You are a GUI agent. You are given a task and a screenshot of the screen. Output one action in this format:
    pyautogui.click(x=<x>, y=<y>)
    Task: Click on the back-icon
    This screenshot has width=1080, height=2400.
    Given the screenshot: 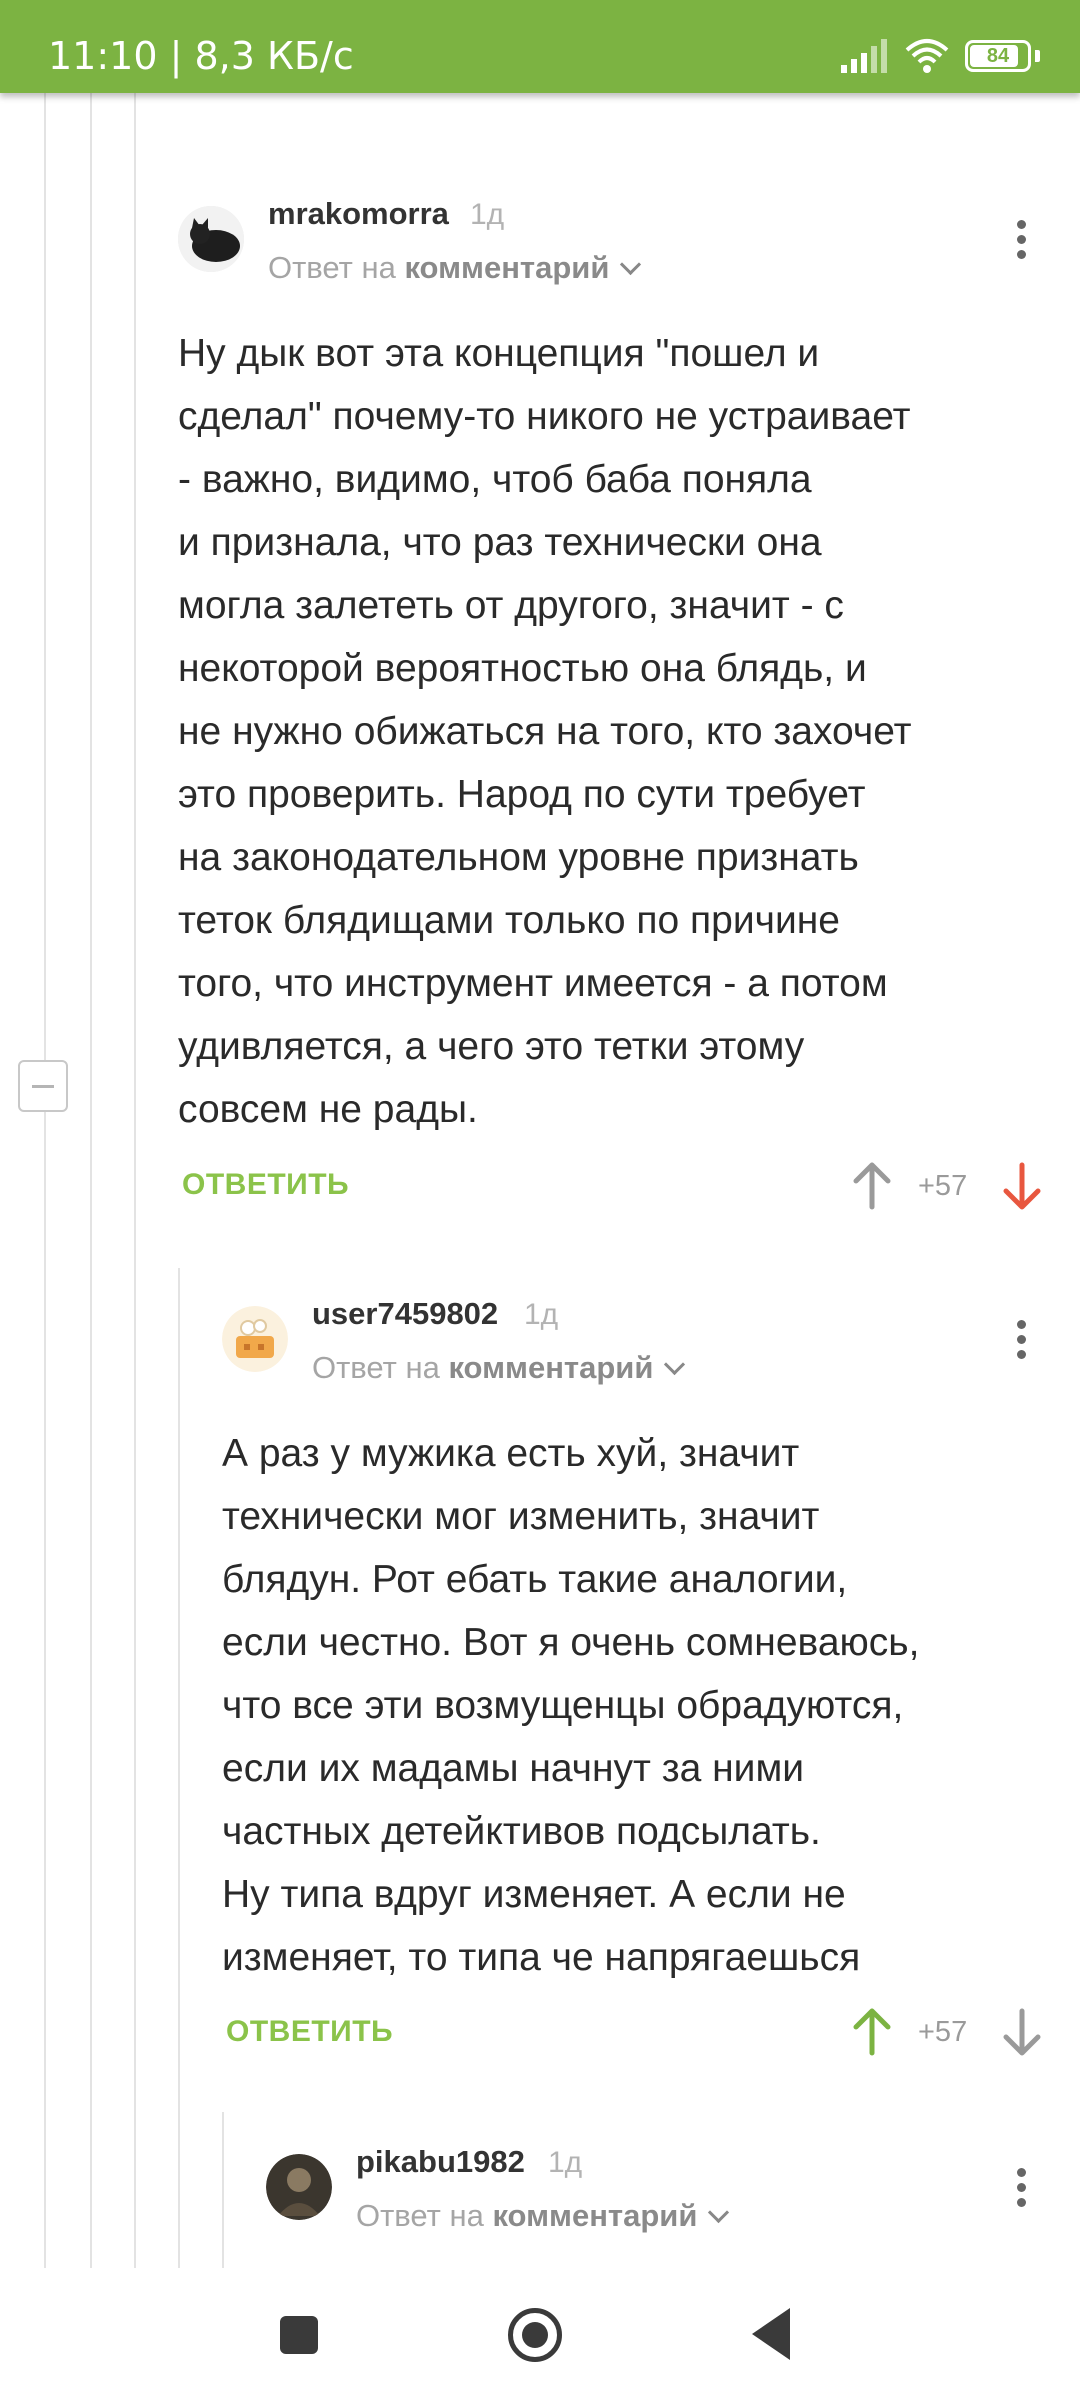 What is the action you would take?
    pyautogui.click(x=771, y=2334)
    